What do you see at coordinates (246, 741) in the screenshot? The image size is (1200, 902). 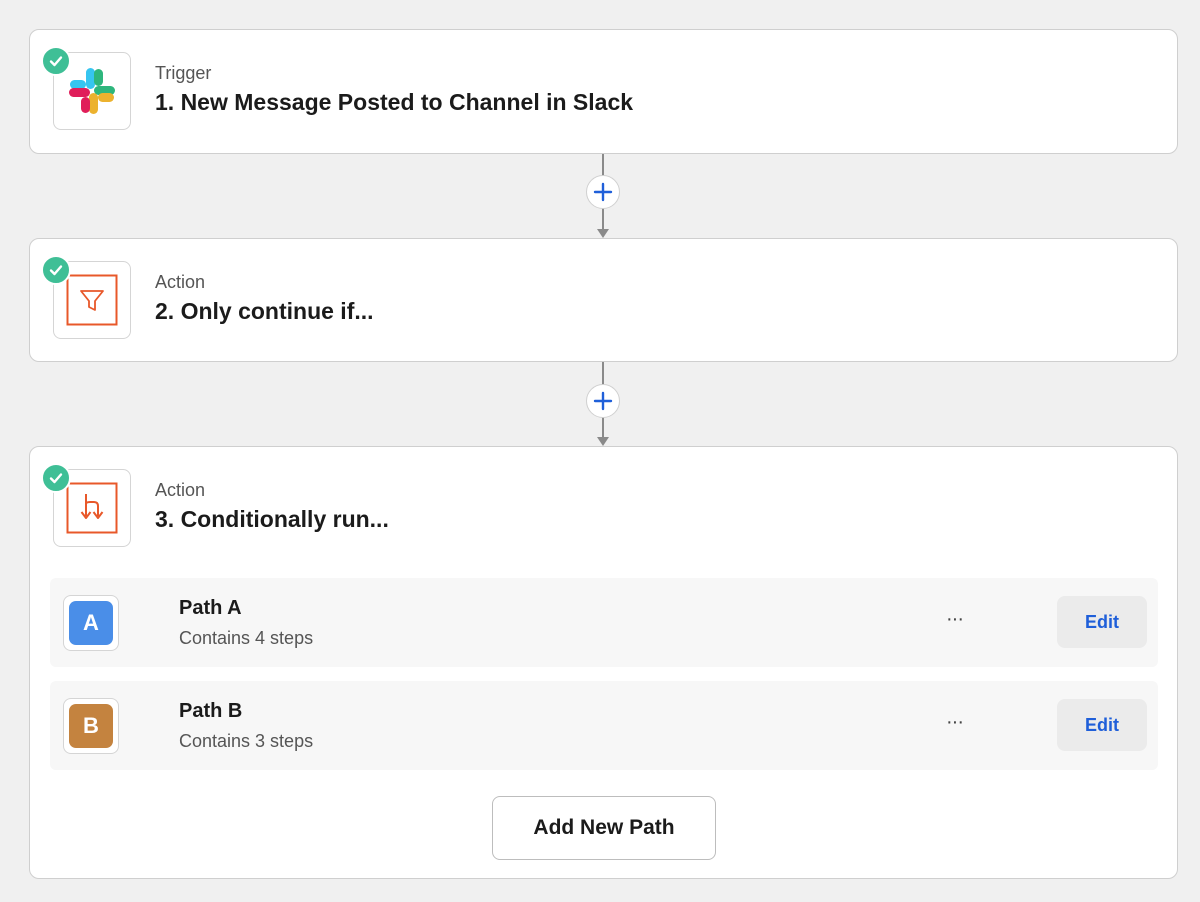 I see `path-step-count: Contains 3 steps` at bounding box center [246, 741].